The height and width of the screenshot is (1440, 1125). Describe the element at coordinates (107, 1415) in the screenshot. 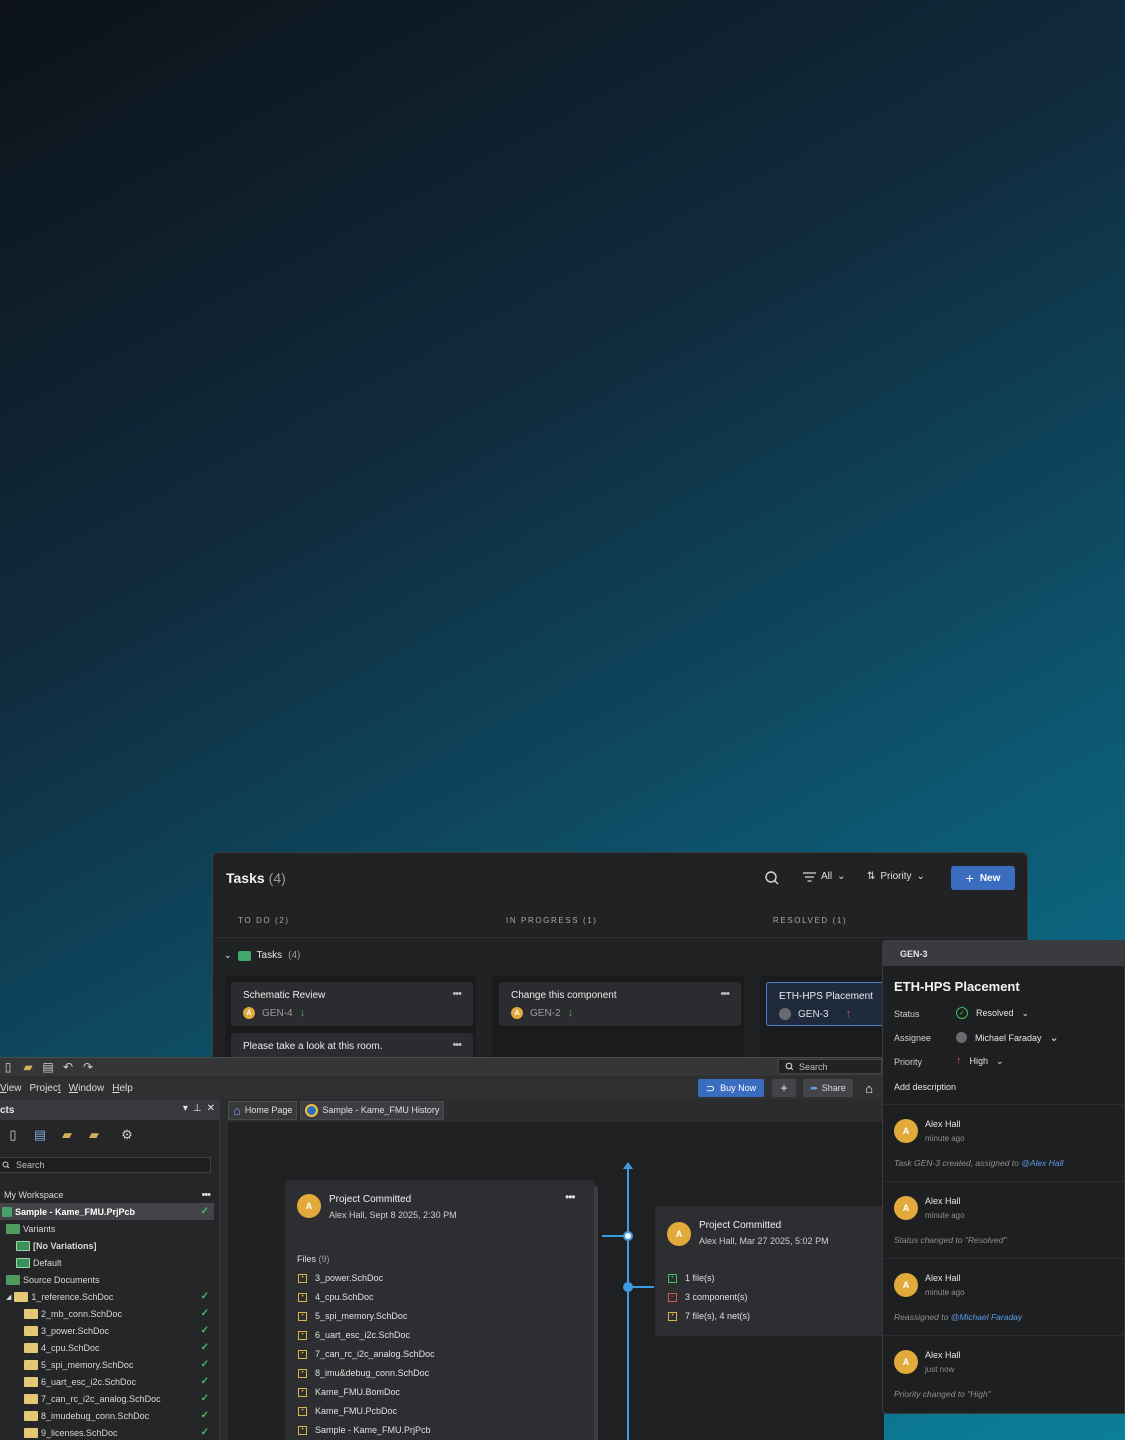

I see `tree-item-document: 8_imudebug_conn.SchDoc ✓` at that location.